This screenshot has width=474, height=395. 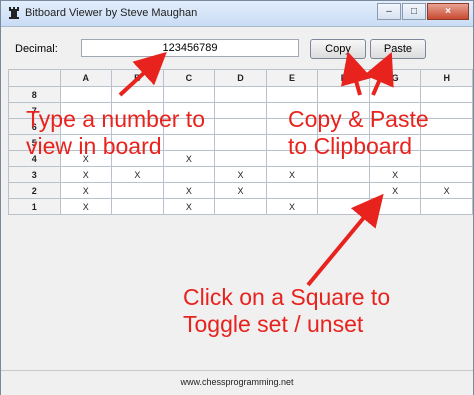 What do you see at coordinates (287, 297) in the screenshot?
I see `annotation-click-square-line1: Click on a Square to` at bounding box center [287, 297].